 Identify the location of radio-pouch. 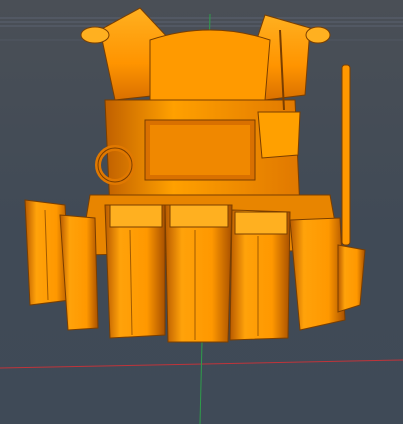
(279, 135).